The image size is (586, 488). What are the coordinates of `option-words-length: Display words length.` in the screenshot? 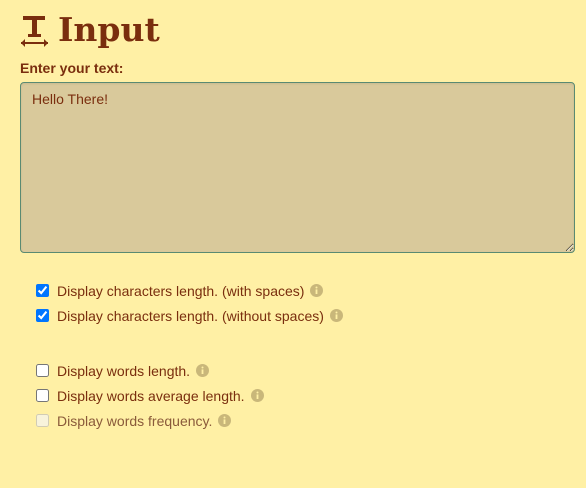 It's located at (294, 370).